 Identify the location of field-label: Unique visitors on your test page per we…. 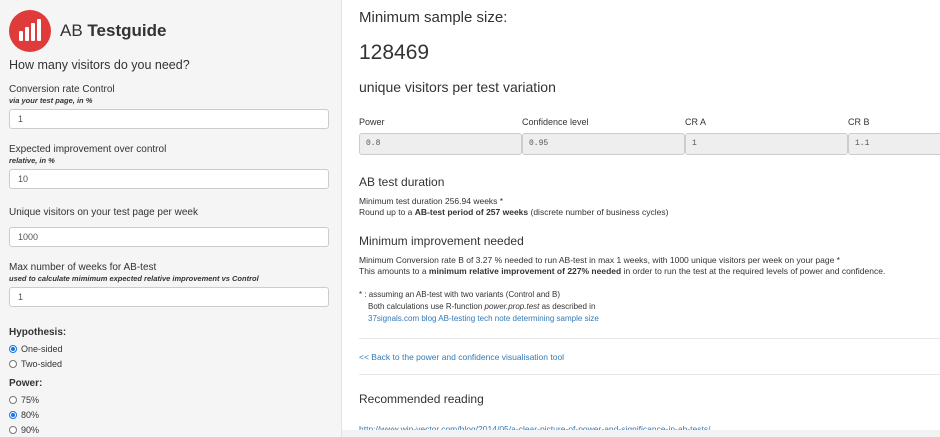
(103, 212).